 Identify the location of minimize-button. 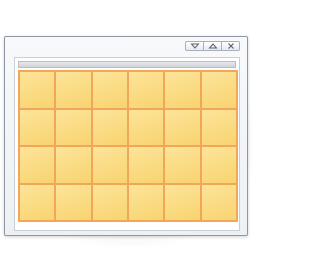
(194, 46).